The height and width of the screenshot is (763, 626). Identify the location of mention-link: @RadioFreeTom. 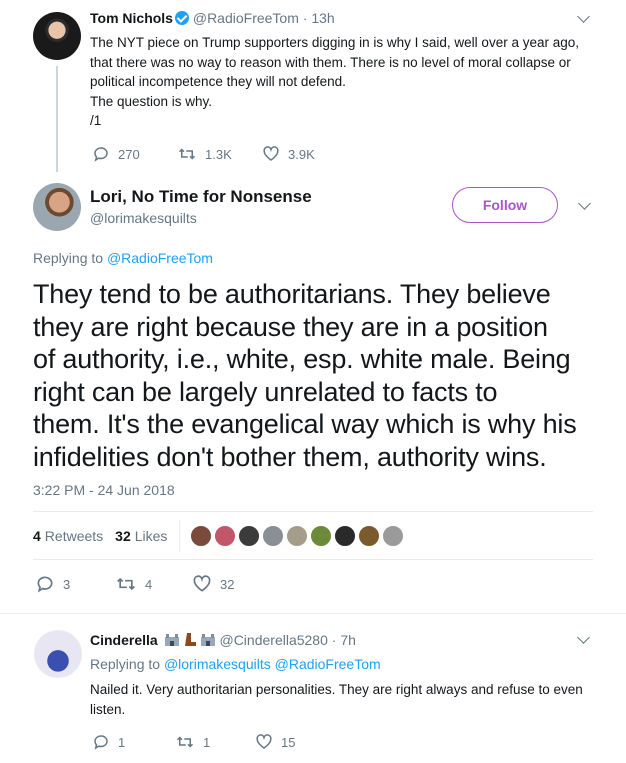
(160, 258).